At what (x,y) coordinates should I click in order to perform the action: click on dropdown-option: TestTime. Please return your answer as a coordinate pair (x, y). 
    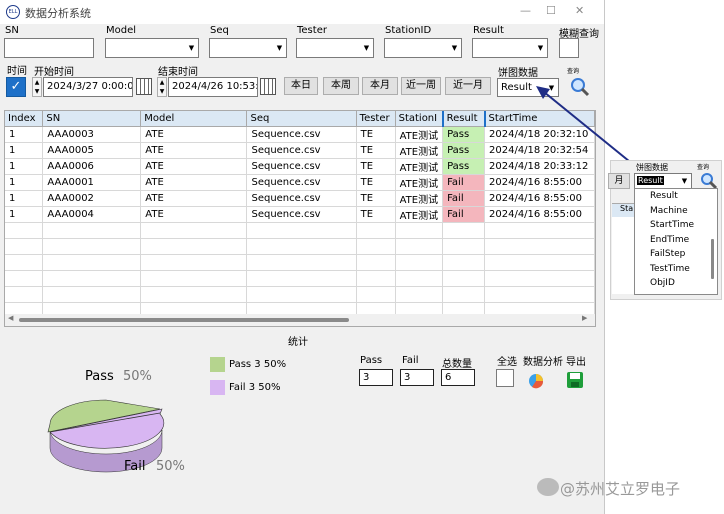
    Looking at the image, I should click on (670, 269).